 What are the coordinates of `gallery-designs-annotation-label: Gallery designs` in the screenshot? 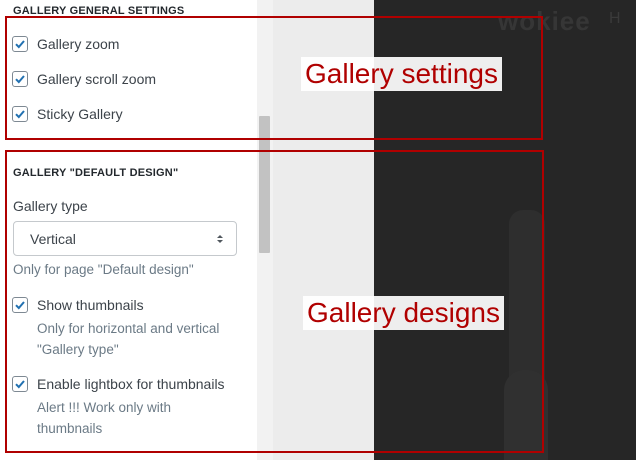 It's located at (403, 313).